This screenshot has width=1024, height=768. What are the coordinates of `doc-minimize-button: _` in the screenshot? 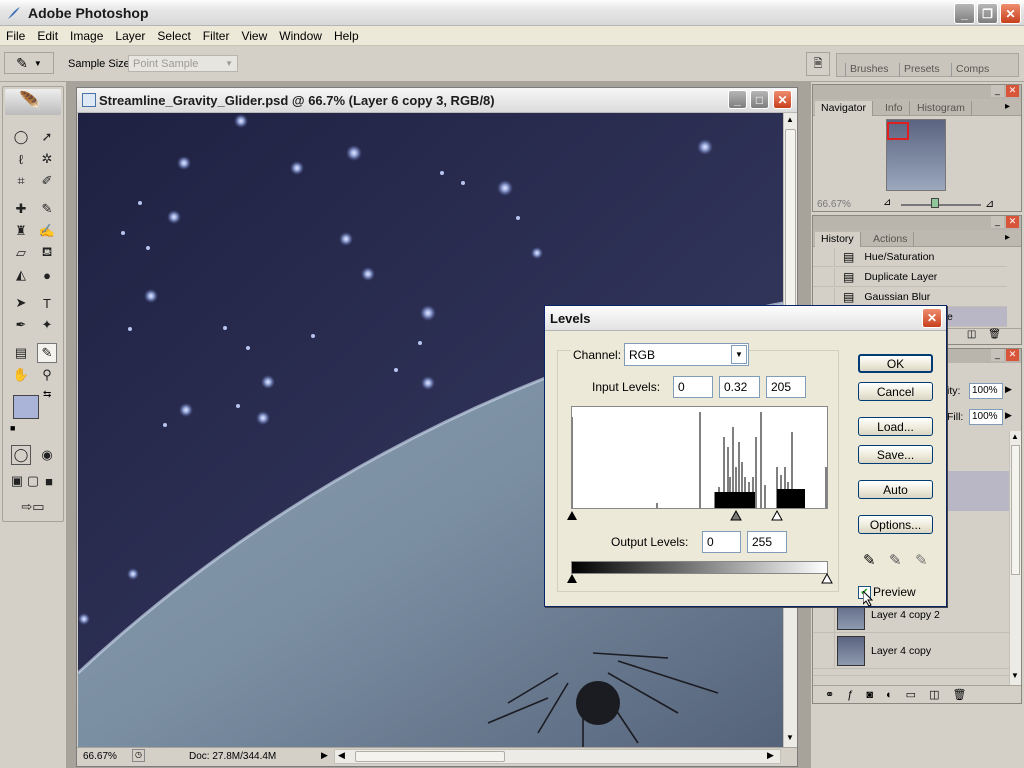 It's located at (737, 99).